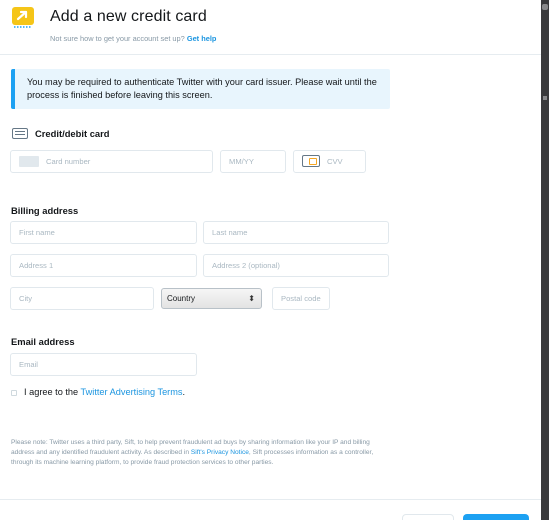  What do you see at coordinates (68, 161) in the screenshot?
I see `card-number-placeholder: Card number` at bounding box center [68, 161].